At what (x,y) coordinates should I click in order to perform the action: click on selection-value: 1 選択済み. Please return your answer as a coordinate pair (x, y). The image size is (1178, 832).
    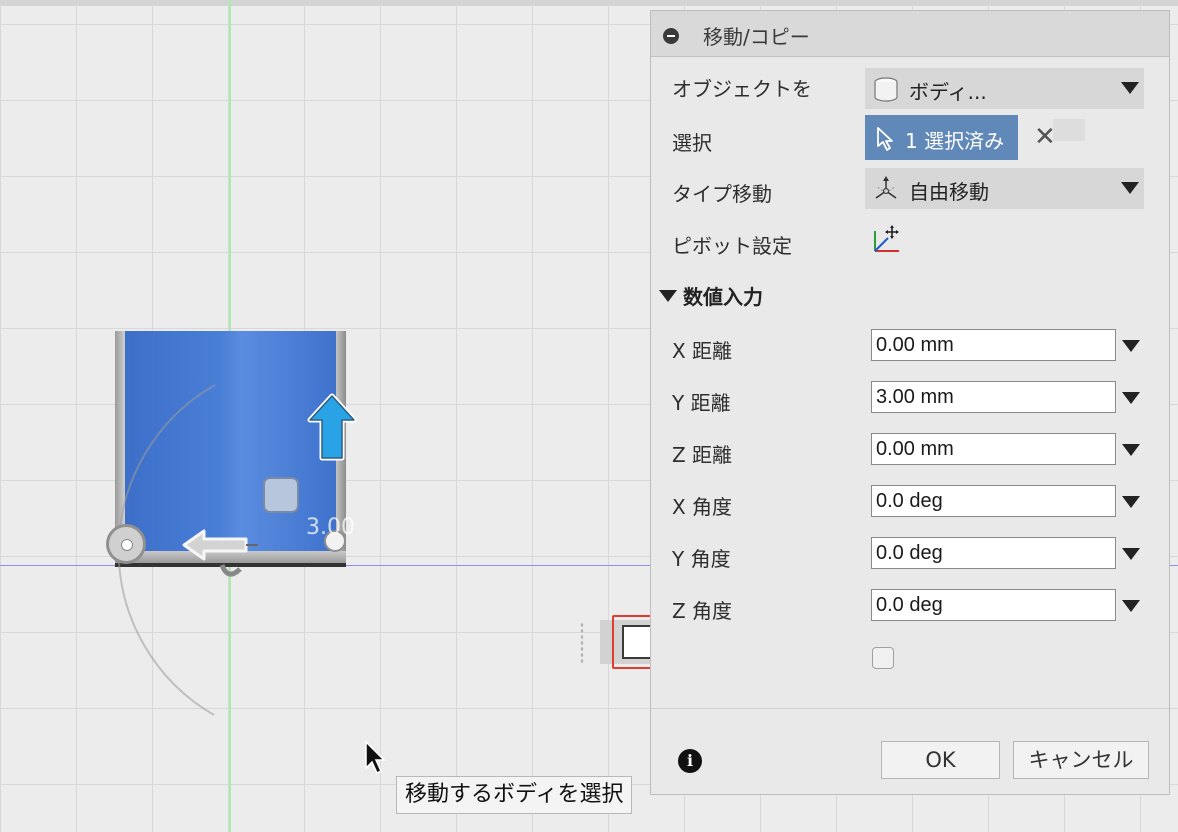
    Looking at the image, I should click on (955, 141).